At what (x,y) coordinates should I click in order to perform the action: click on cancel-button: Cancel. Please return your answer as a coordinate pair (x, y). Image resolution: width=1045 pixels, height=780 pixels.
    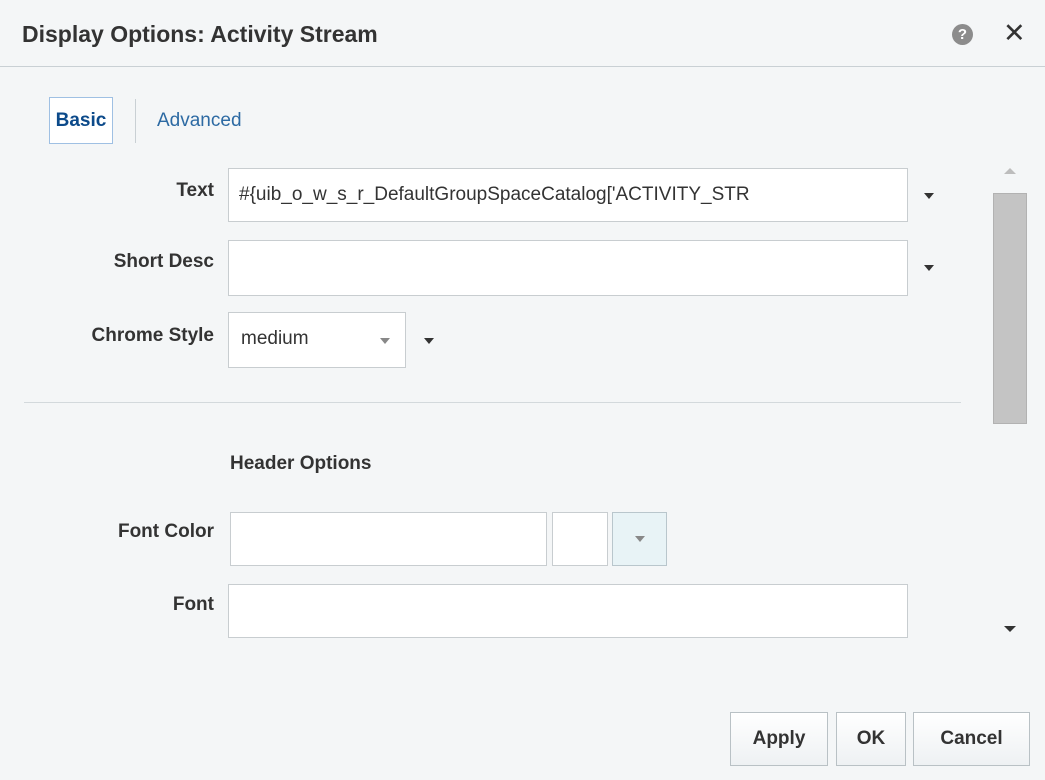
    Looking at the image, I should click on (971, 739).